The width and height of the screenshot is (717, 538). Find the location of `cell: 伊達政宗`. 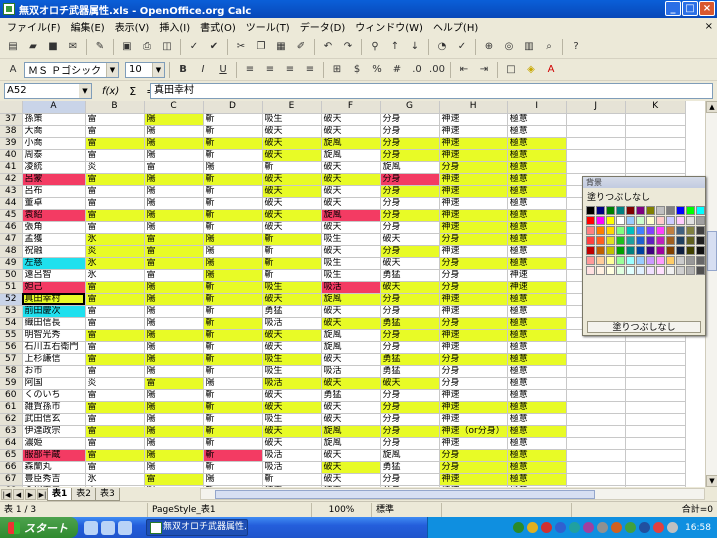

cell: 伊達政宗 is located at coordinates (54, 431).